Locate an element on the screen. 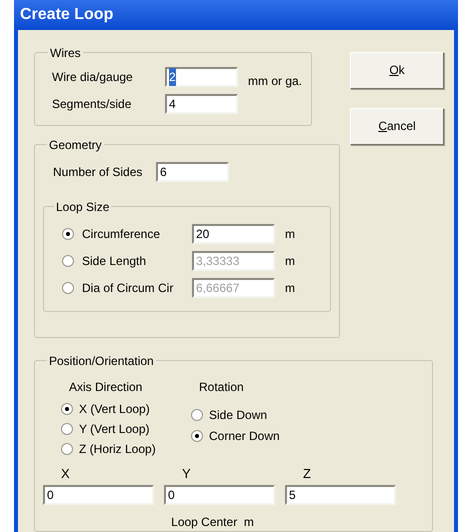 This screenshot has height=532, width=466. group-title: Wires is located at coordinates (65, 53).